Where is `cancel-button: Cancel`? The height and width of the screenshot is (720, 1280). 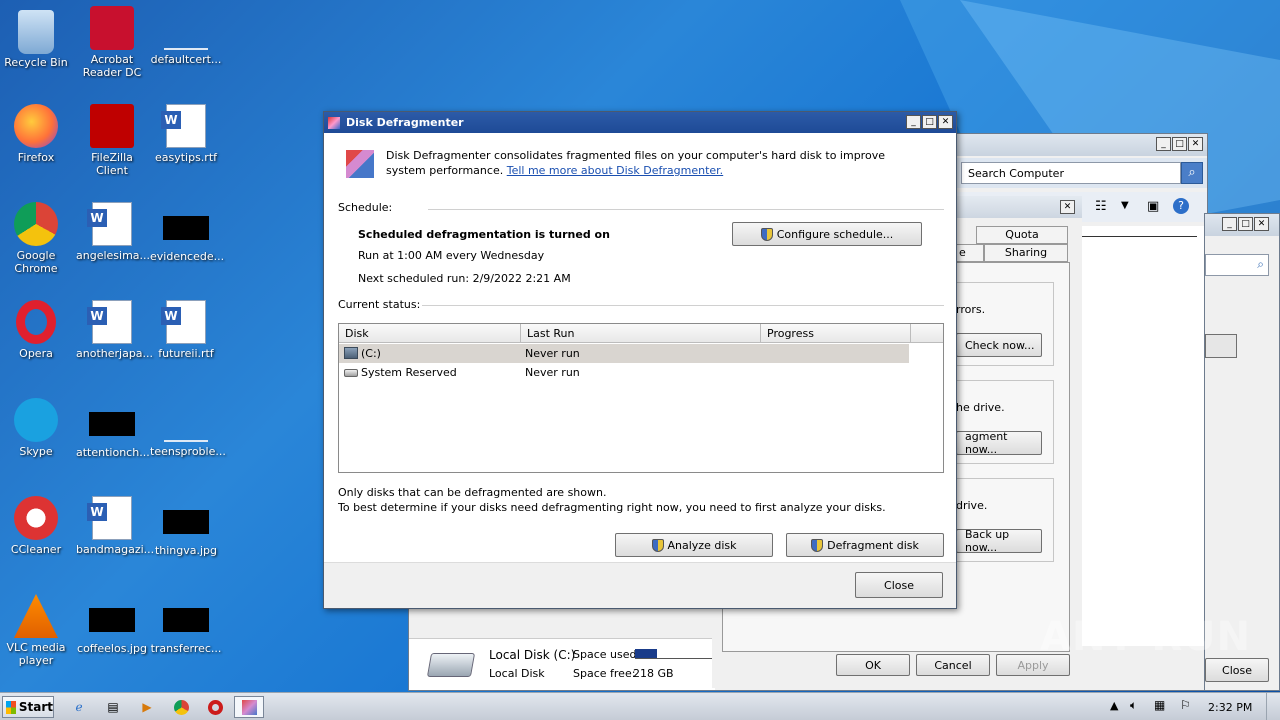
cancel-button: Cancel is located at coordinates (953, 665).